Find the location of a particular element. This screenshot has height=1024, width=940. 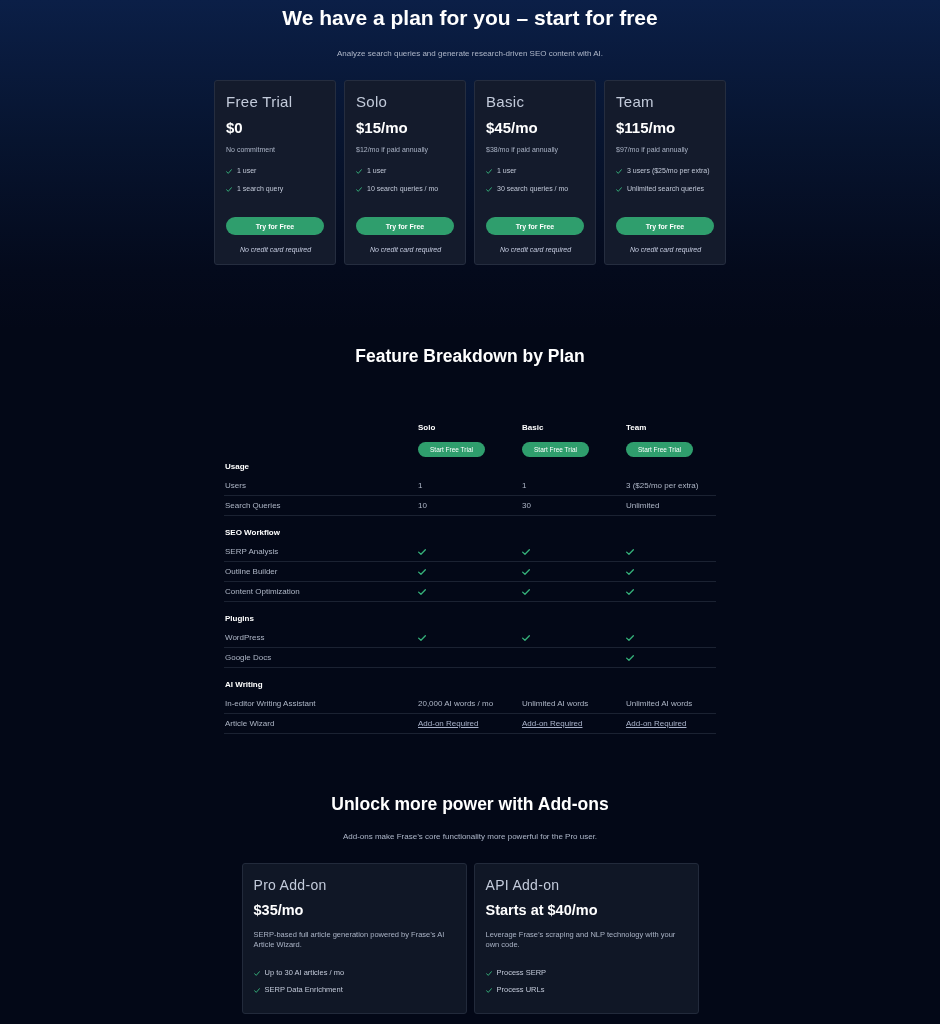

row-label: WordPress is located at coordinates (244, 637).